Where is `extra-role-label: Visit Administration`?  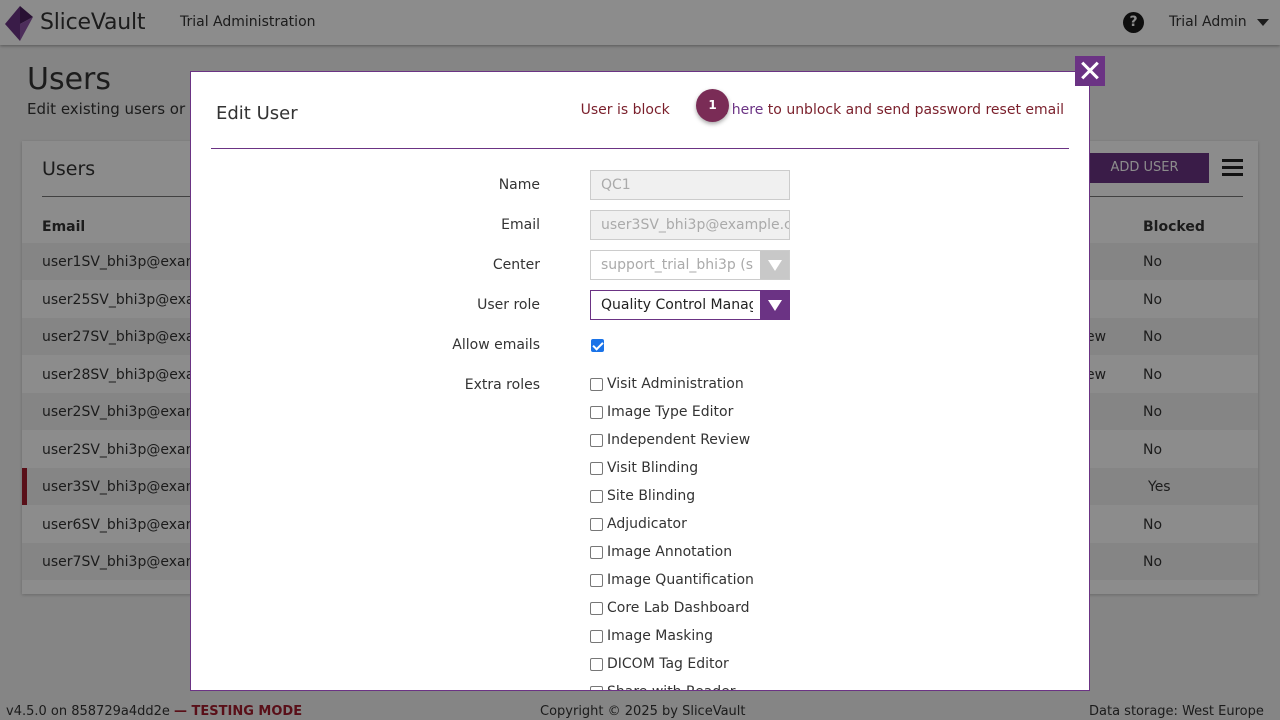 extra-role-label: Visit Administration is located at coordinates (675, 384).